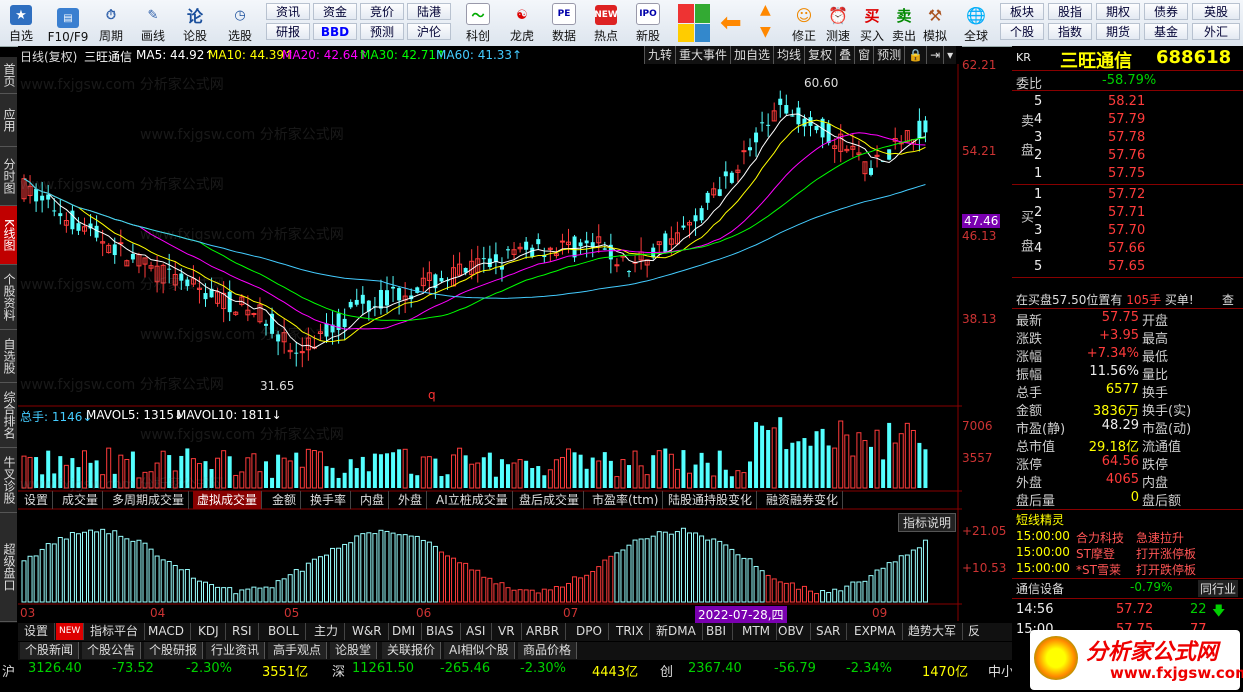 This screenshot has height=692, width=1243. Describe the element at coordinates (81, 500) in the screenshot. I see `indicator-tab: 成交量` at that location.